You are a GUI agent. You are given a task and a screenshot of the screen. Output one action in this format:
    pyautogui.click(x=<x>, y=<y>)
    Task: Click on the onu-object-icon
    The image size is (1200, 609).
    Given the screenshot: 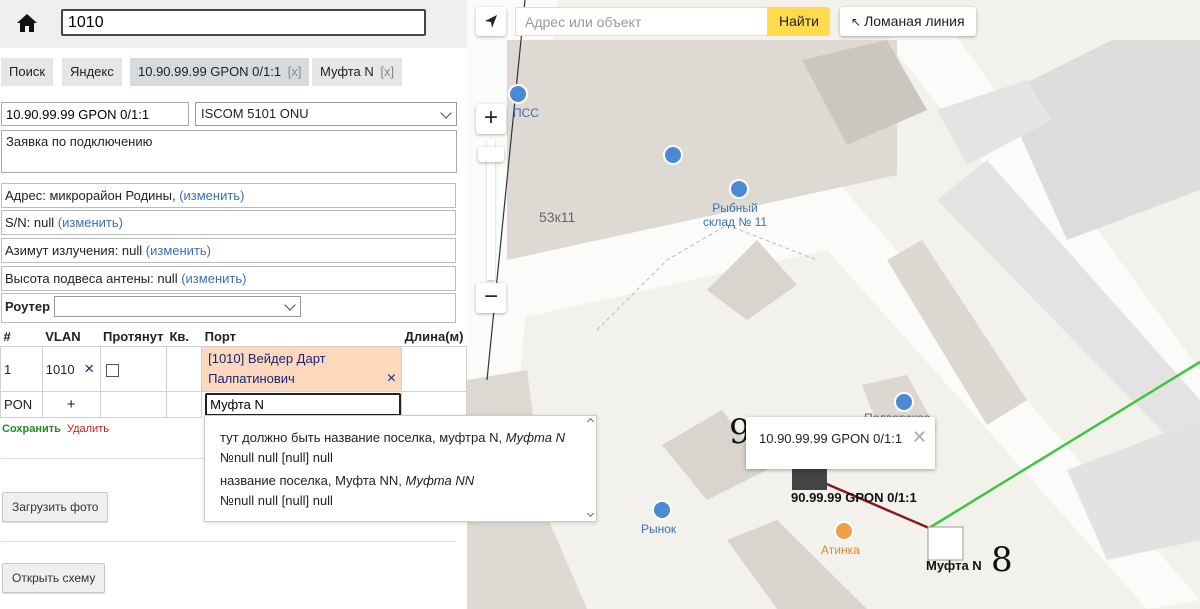 What is the action you would take?
    pyautogui.click(x=809, y=479)
    